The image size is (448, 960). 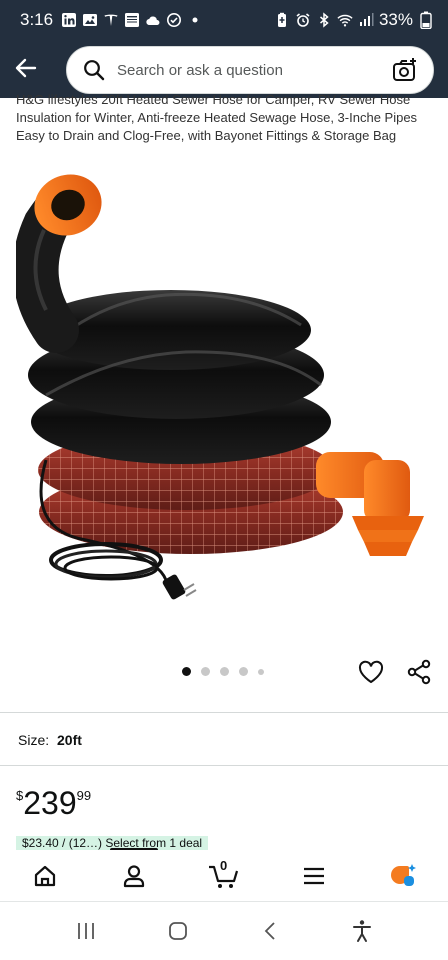 I want to click on recents-button, so click(x=86, y=931).